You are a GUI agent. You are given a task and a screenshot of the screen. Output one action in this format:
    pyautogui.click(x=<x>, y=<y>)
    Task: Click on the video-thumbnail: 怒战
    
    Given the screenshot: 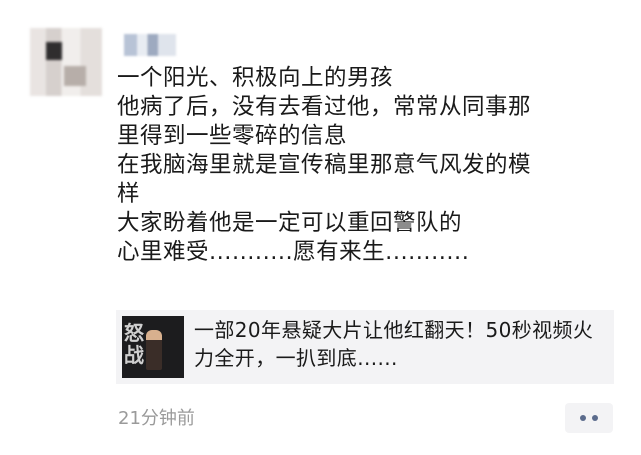 What is the action you would take?
    pyautogui.click(x=153, y=347)
    